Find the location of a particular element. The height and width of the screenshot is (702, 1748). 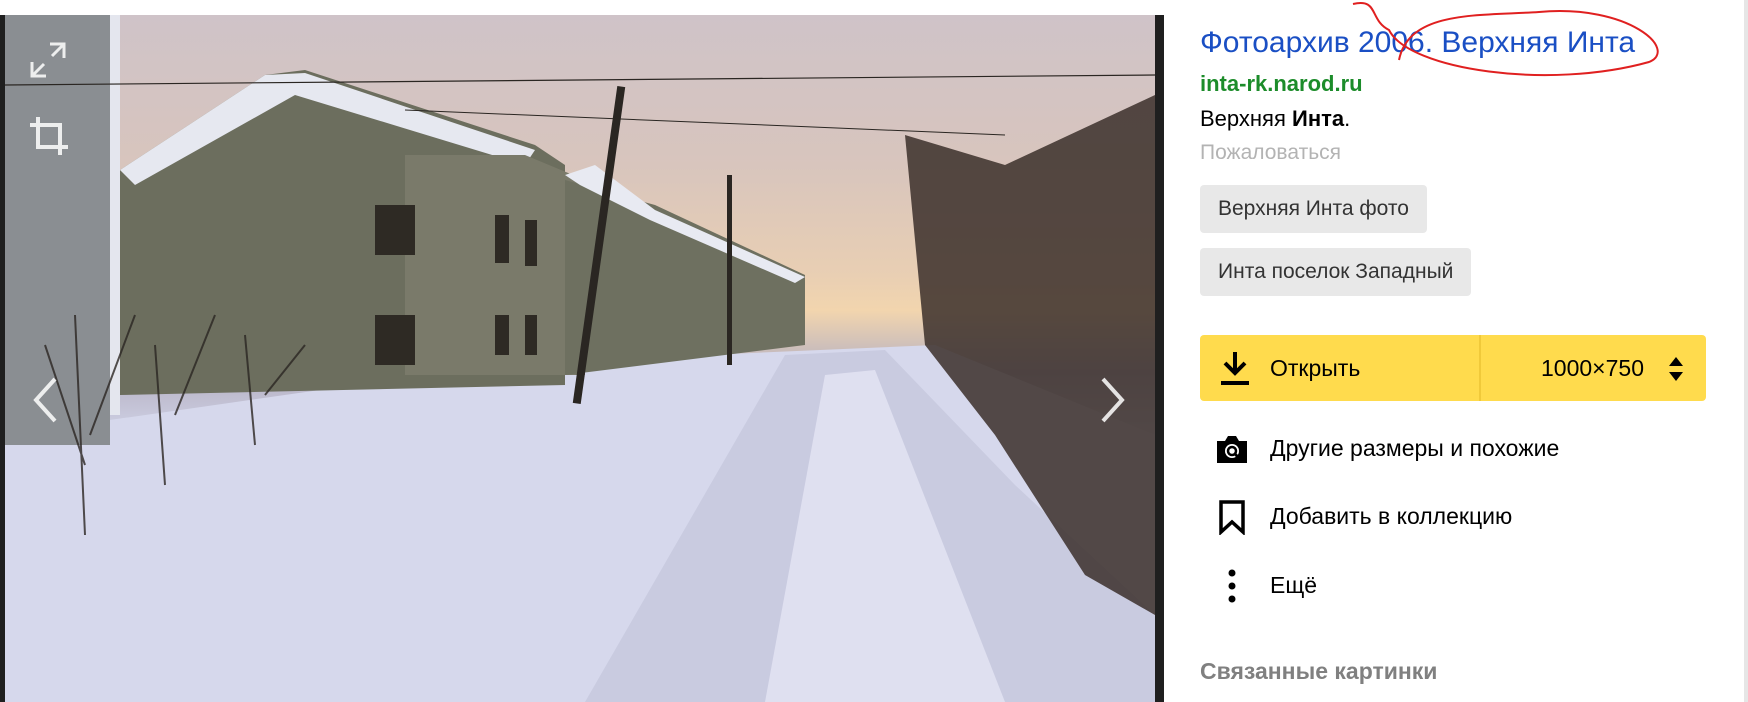

scrollbar is located at coordinates (1746, 351).